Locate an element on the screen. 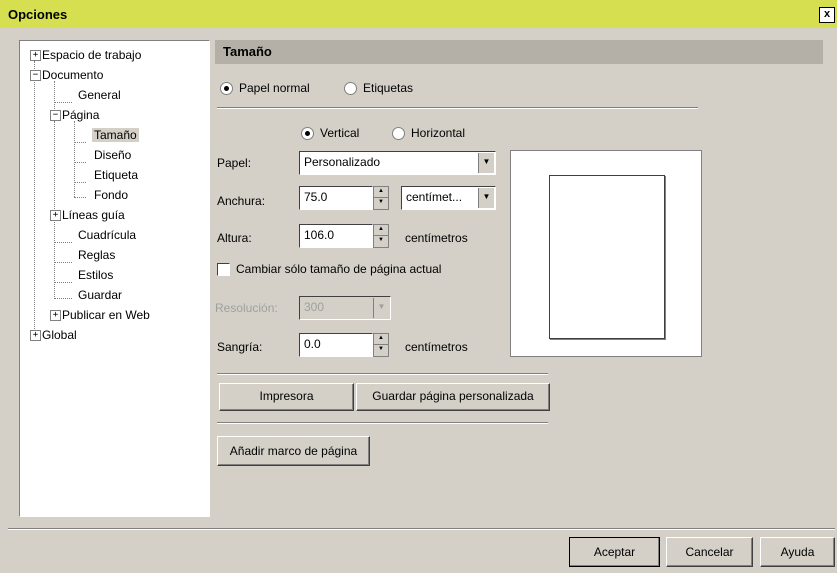 The image size is (837, 573). papel-value: Personalizado is located at coordinates (342, 162).